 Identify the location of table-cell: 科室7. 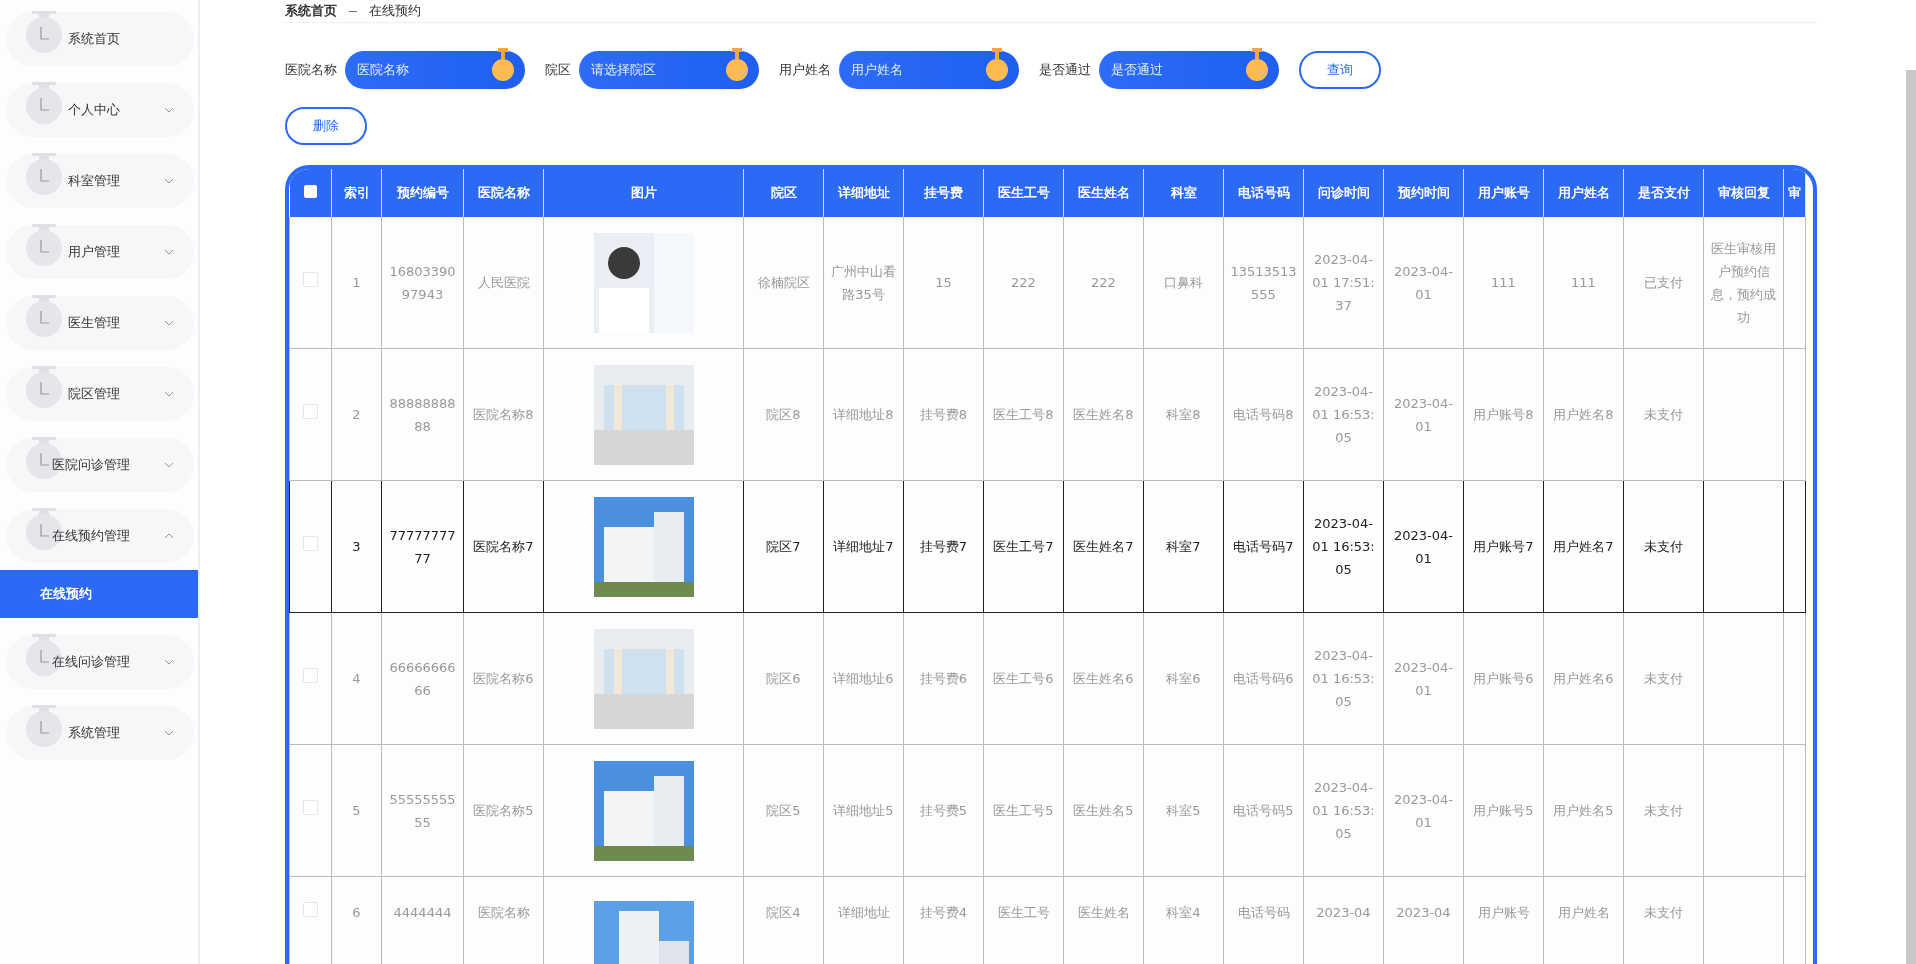
(1183, 546).